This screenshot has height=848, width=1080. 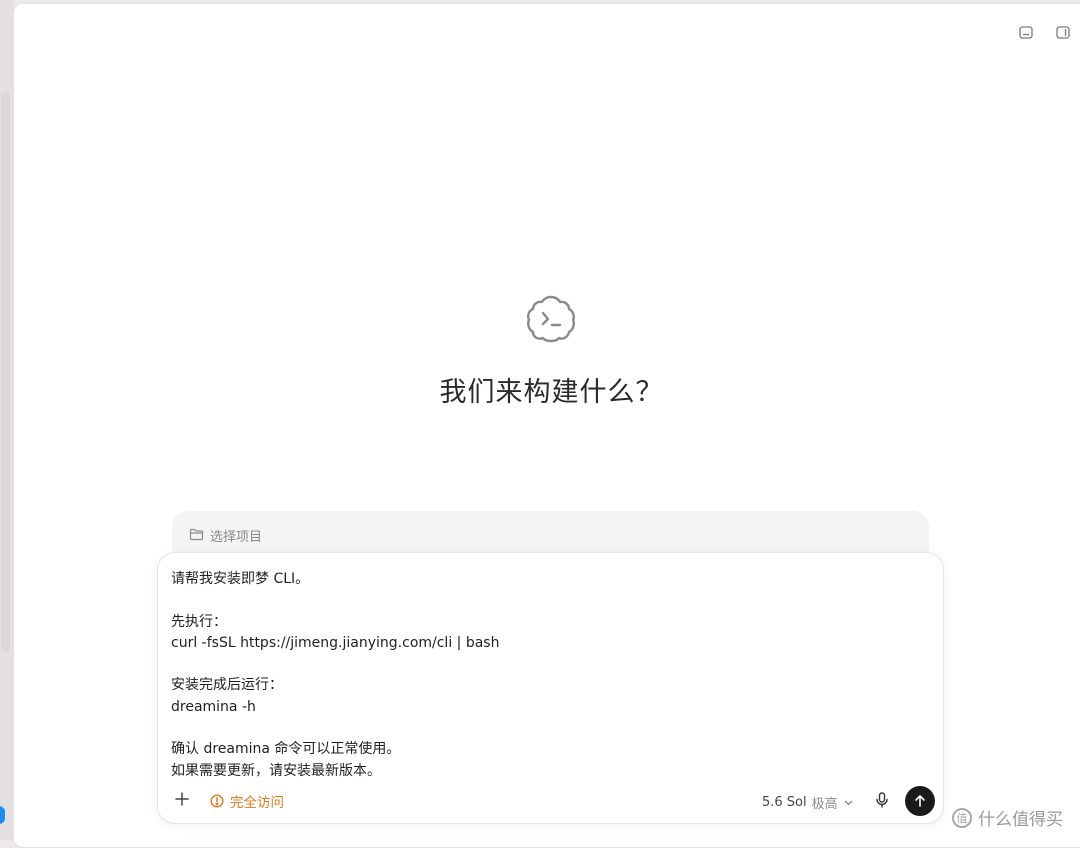 I want to click on model-name: 5.6 Sol, so click(x=784, y=802).